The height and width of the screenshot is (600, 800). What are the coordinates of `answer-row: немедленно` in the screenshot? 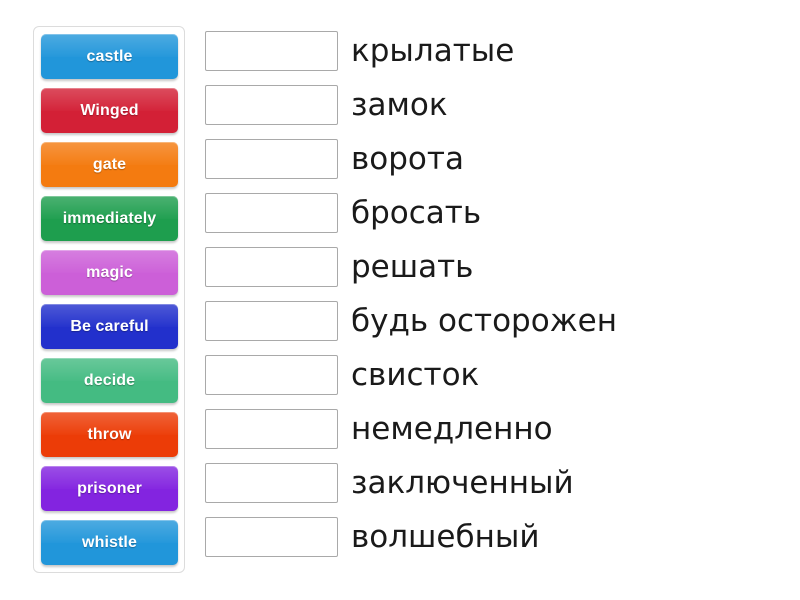 It's located at (411, 429).